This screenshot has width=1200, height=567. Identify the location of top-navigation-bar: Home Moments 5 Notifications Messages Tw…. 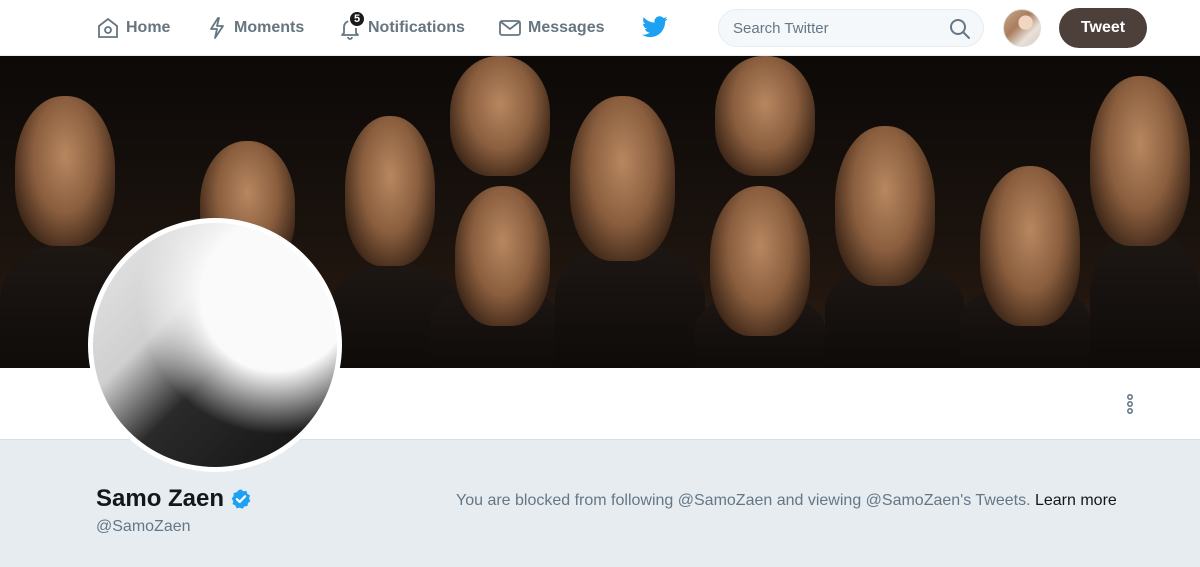
(600, 28).